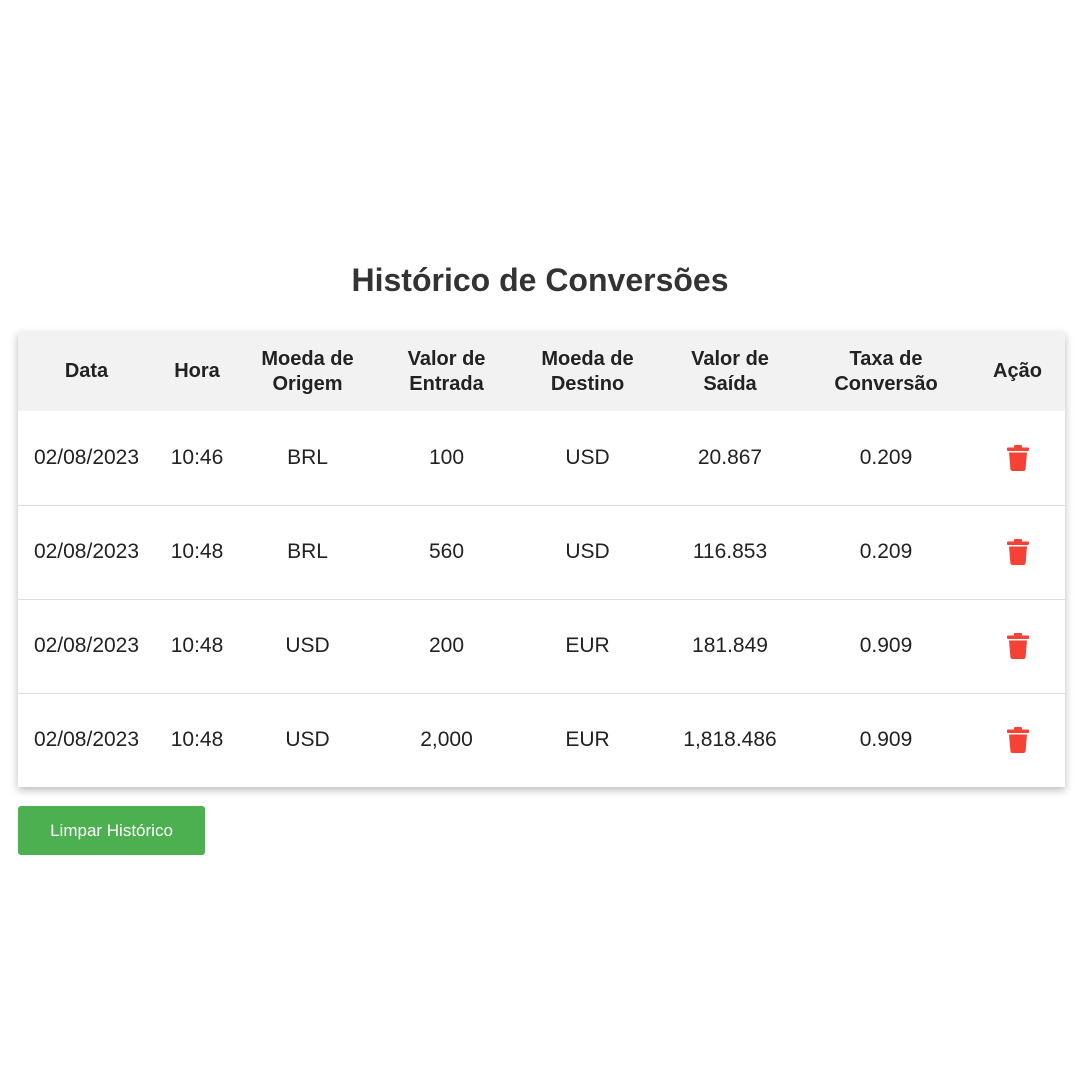 Image resolution: width=1080 pixels, height=1080 pixels. I want to click on header-acao: Ação, so click(1017, 371).